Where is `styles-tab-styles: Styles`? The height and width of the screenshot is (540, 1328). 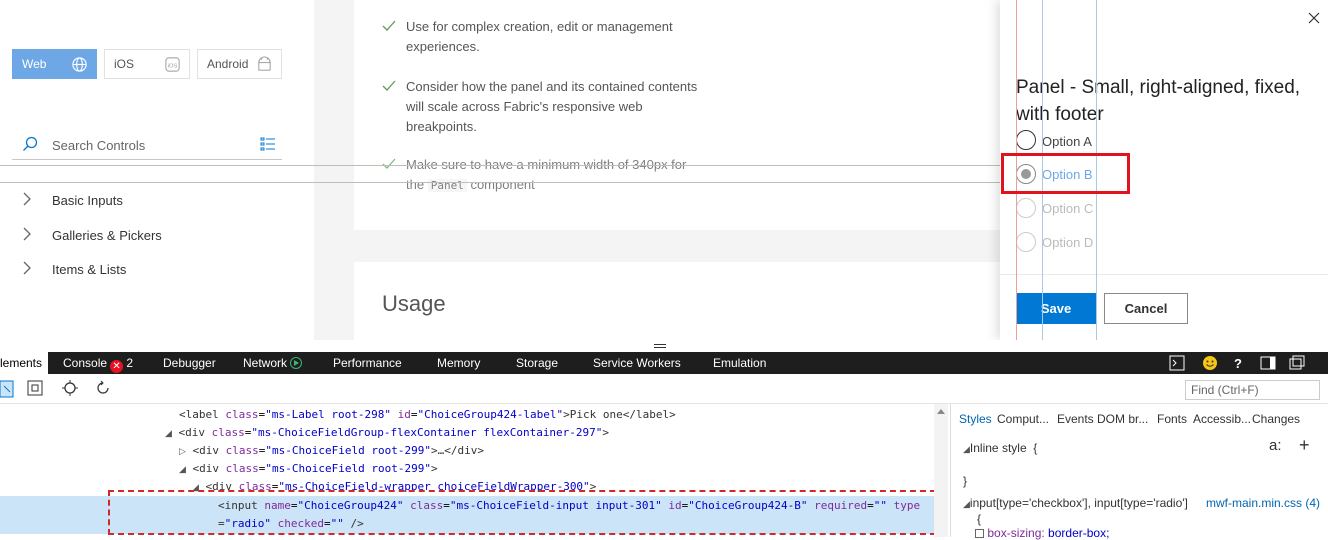 styles-tab-styles: Styles is located at coordinates (975, 419).